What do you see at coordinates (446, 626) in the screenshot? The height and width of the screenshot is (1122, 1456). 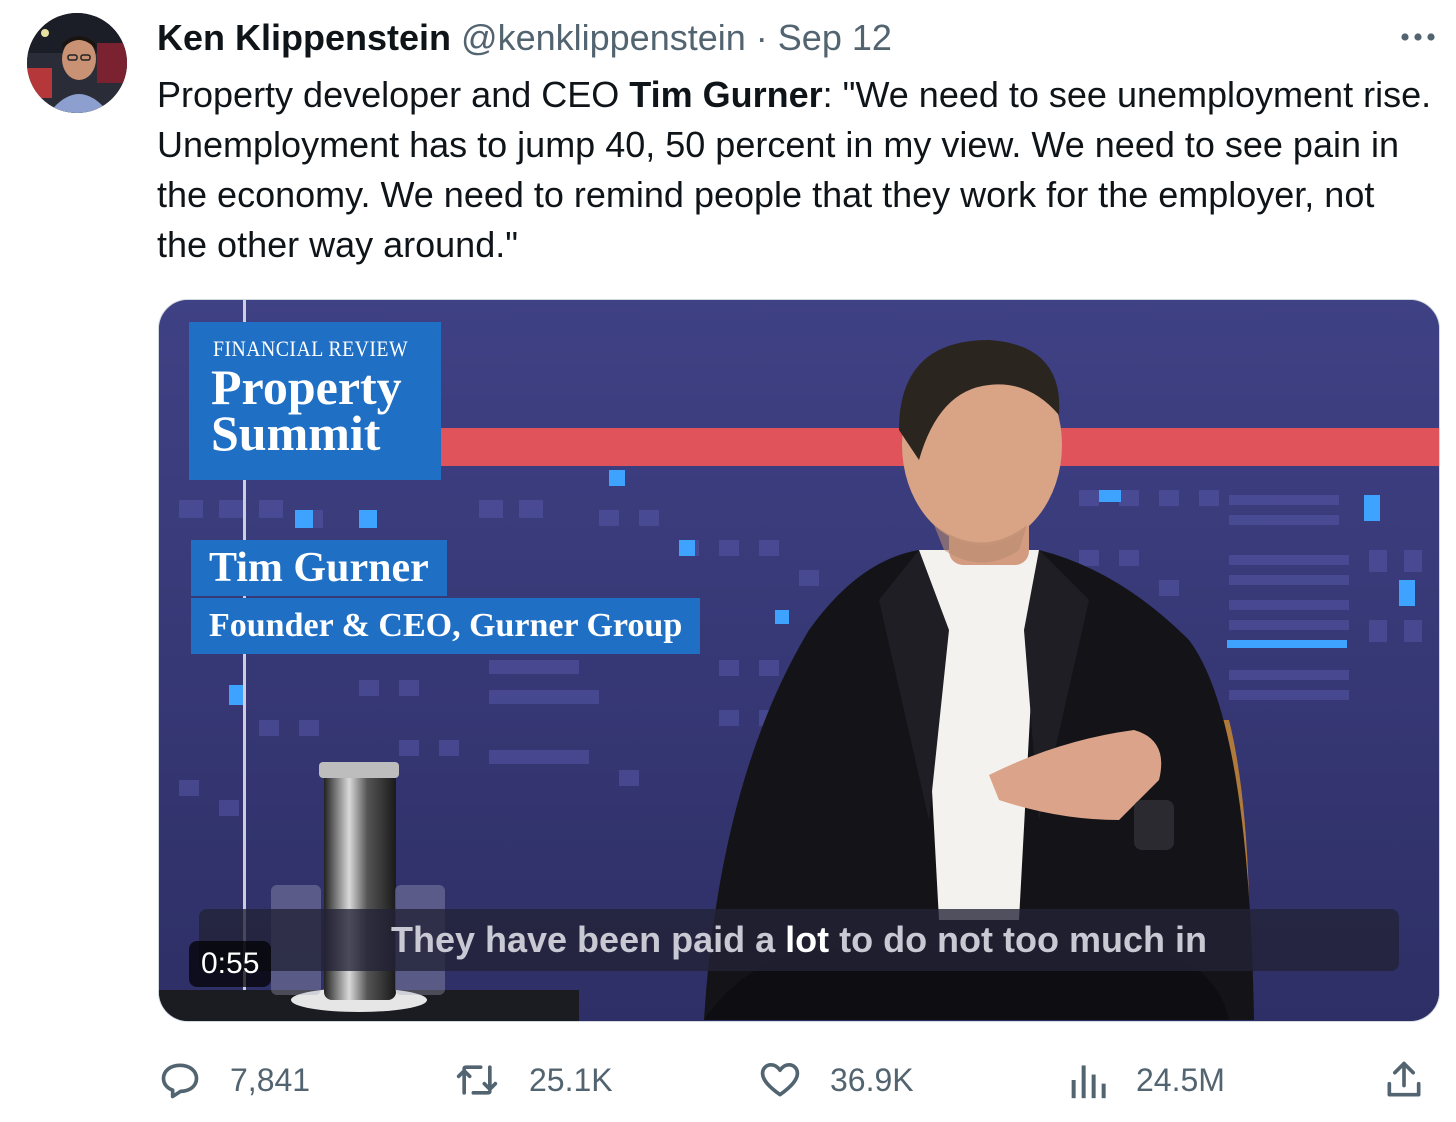 I see `speaker-role: Founder & CEO, Gurner Group` at bounding box center [446, 626].